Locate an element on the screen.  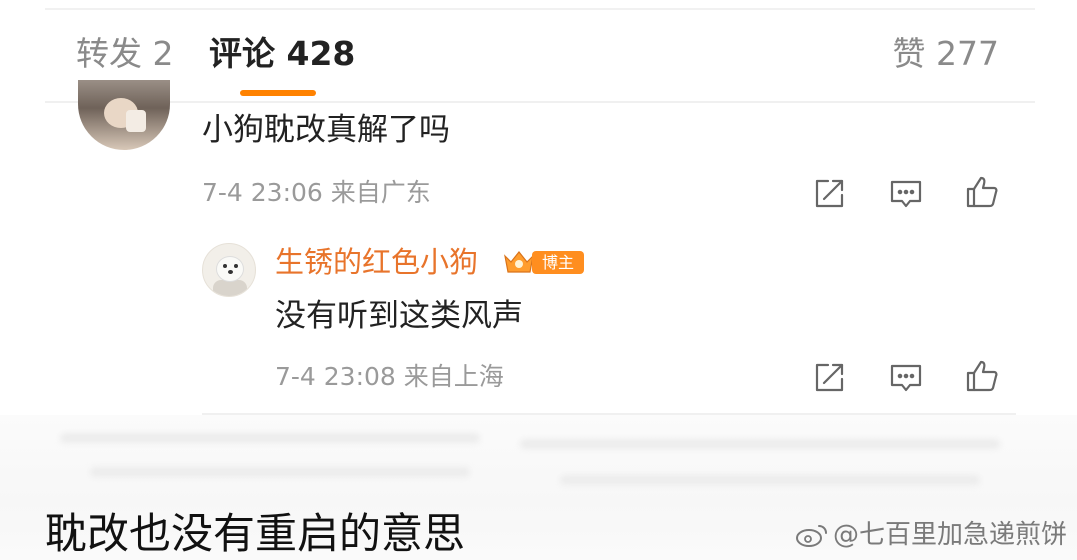
weibo-logo-icon is located at coordinates (811, 536).